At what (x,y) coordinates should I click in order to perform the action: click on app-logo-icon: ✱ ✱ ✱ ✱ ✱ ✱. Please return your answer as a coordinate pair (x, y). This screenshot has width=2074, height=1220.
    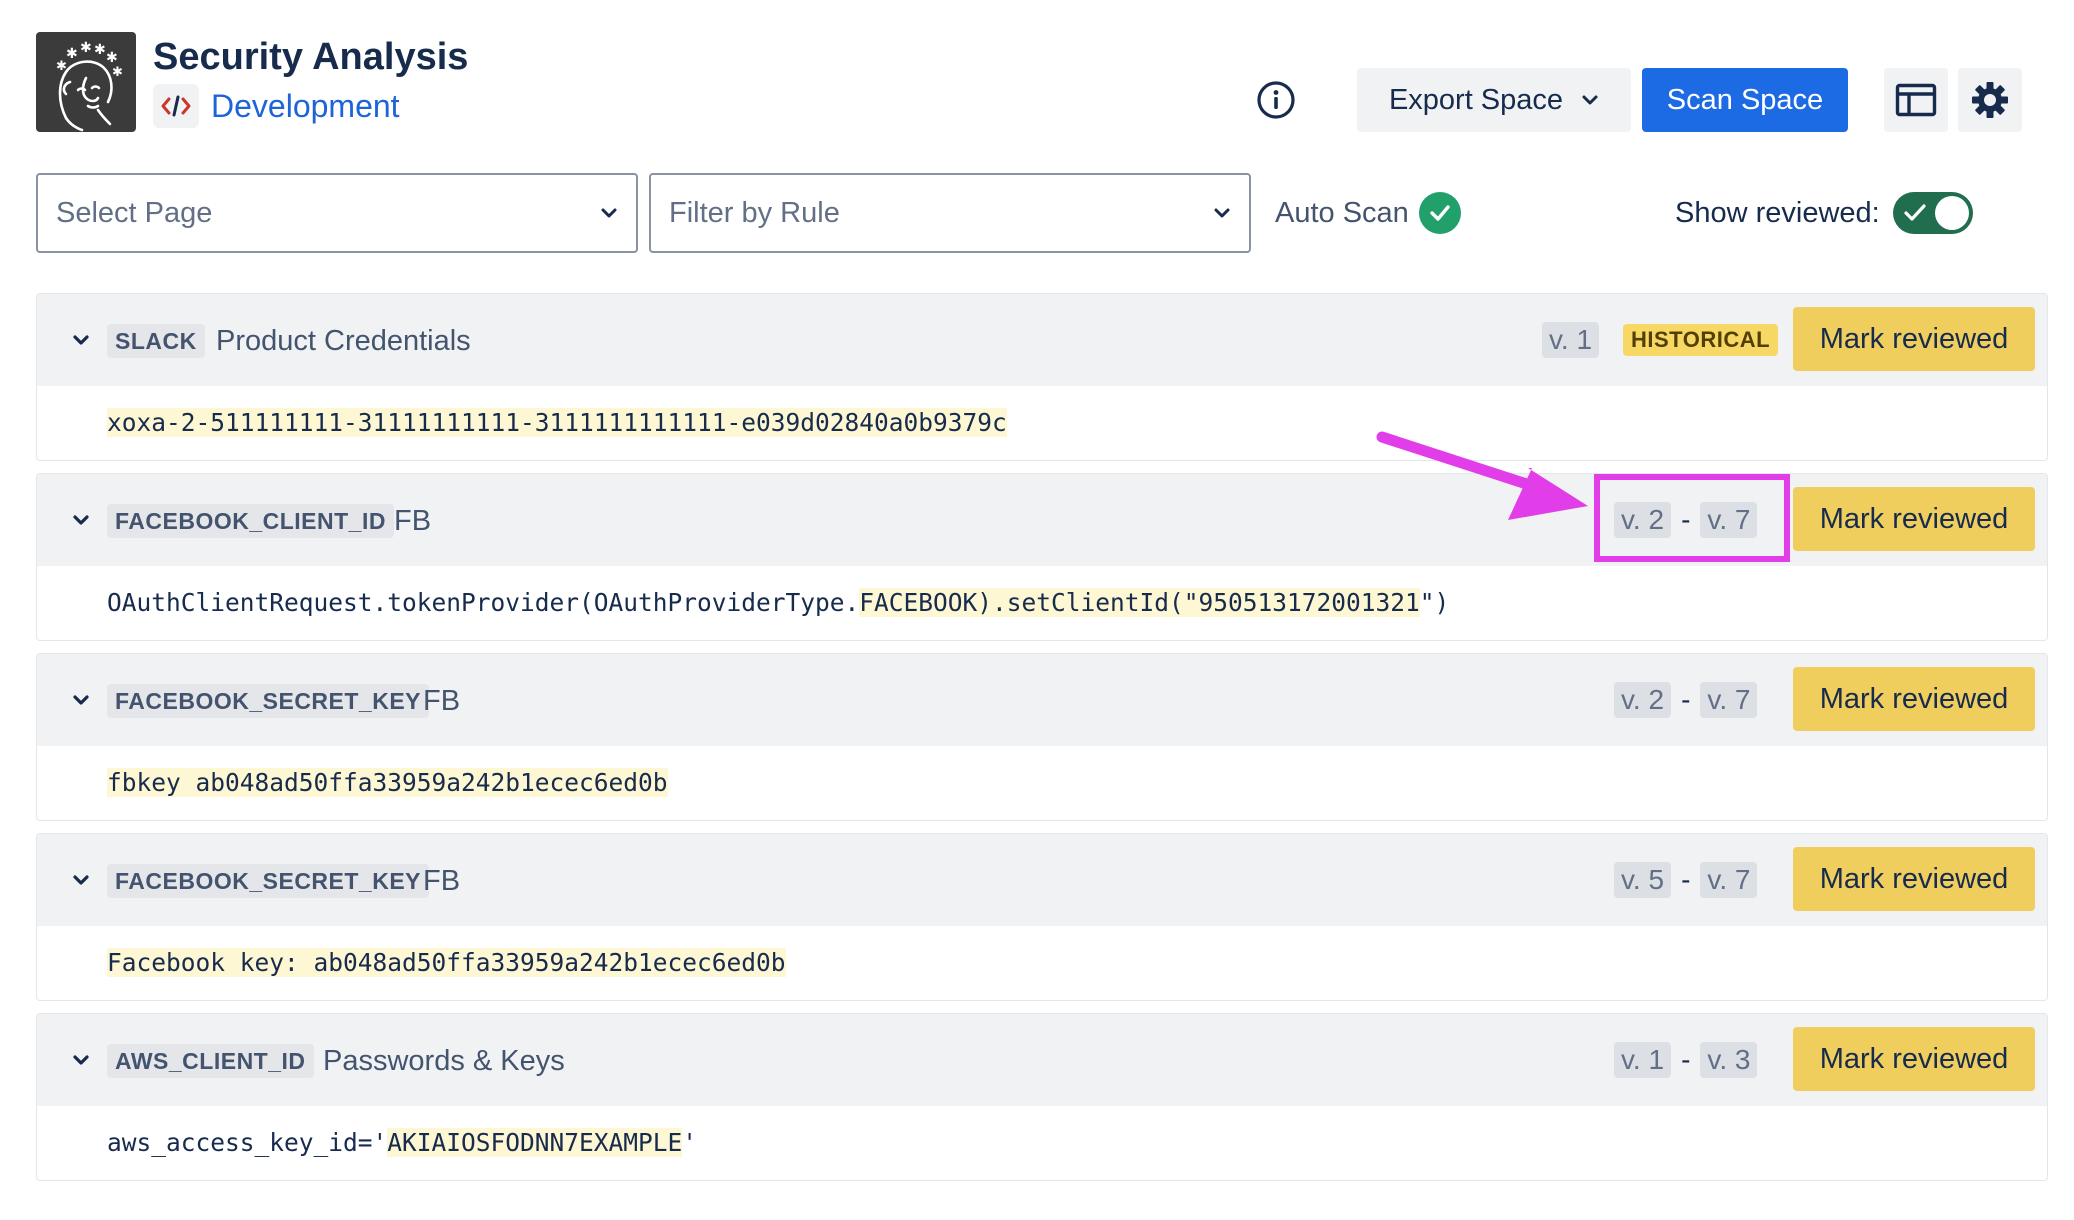
    Looking at the image, I should click on (86, 82).